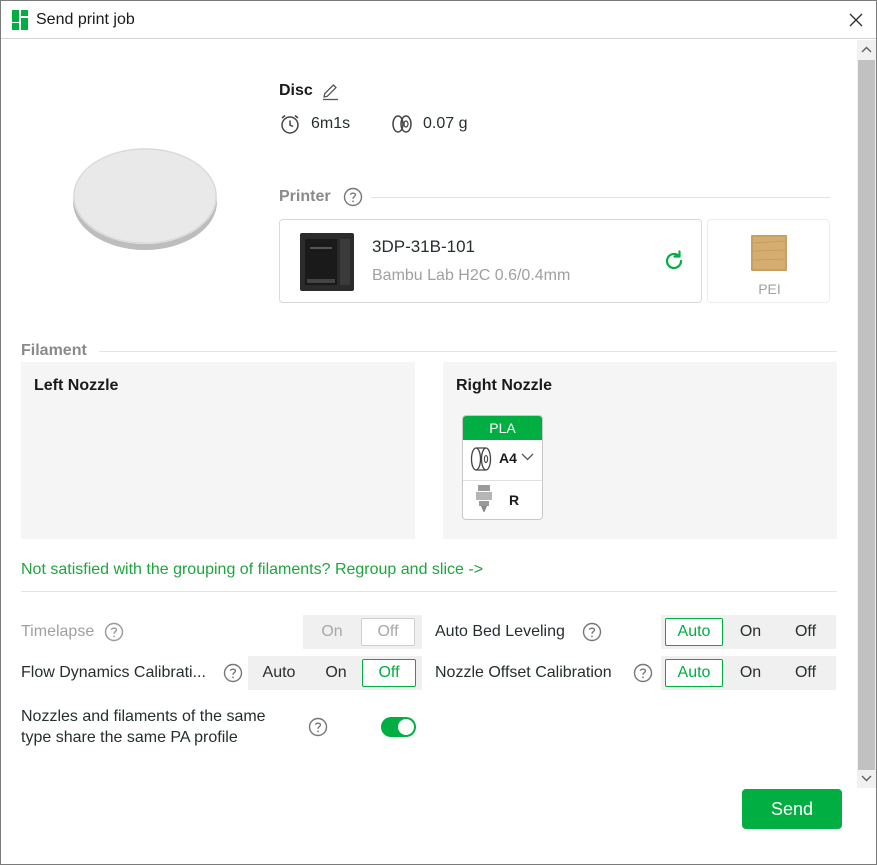  What do you see at coordinates (527, 457) in the screenshot?
I see `chevron-down-icon` at bounding box center [527, 457].